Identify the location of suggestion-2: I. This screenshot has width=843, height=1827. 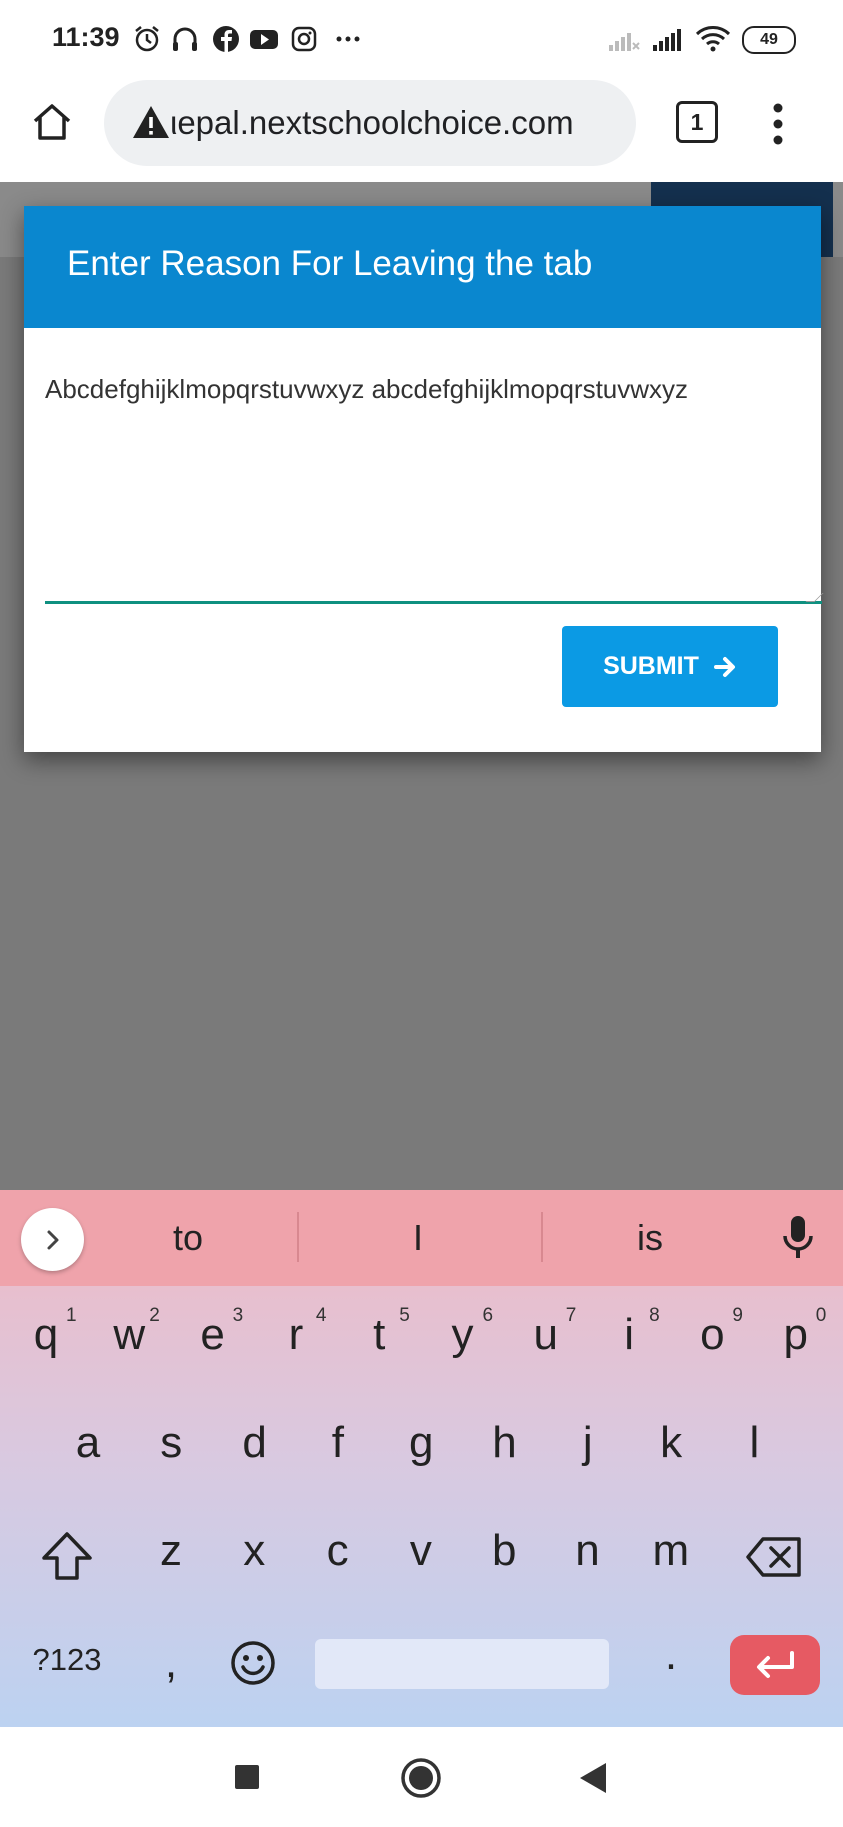
(418, 1238).